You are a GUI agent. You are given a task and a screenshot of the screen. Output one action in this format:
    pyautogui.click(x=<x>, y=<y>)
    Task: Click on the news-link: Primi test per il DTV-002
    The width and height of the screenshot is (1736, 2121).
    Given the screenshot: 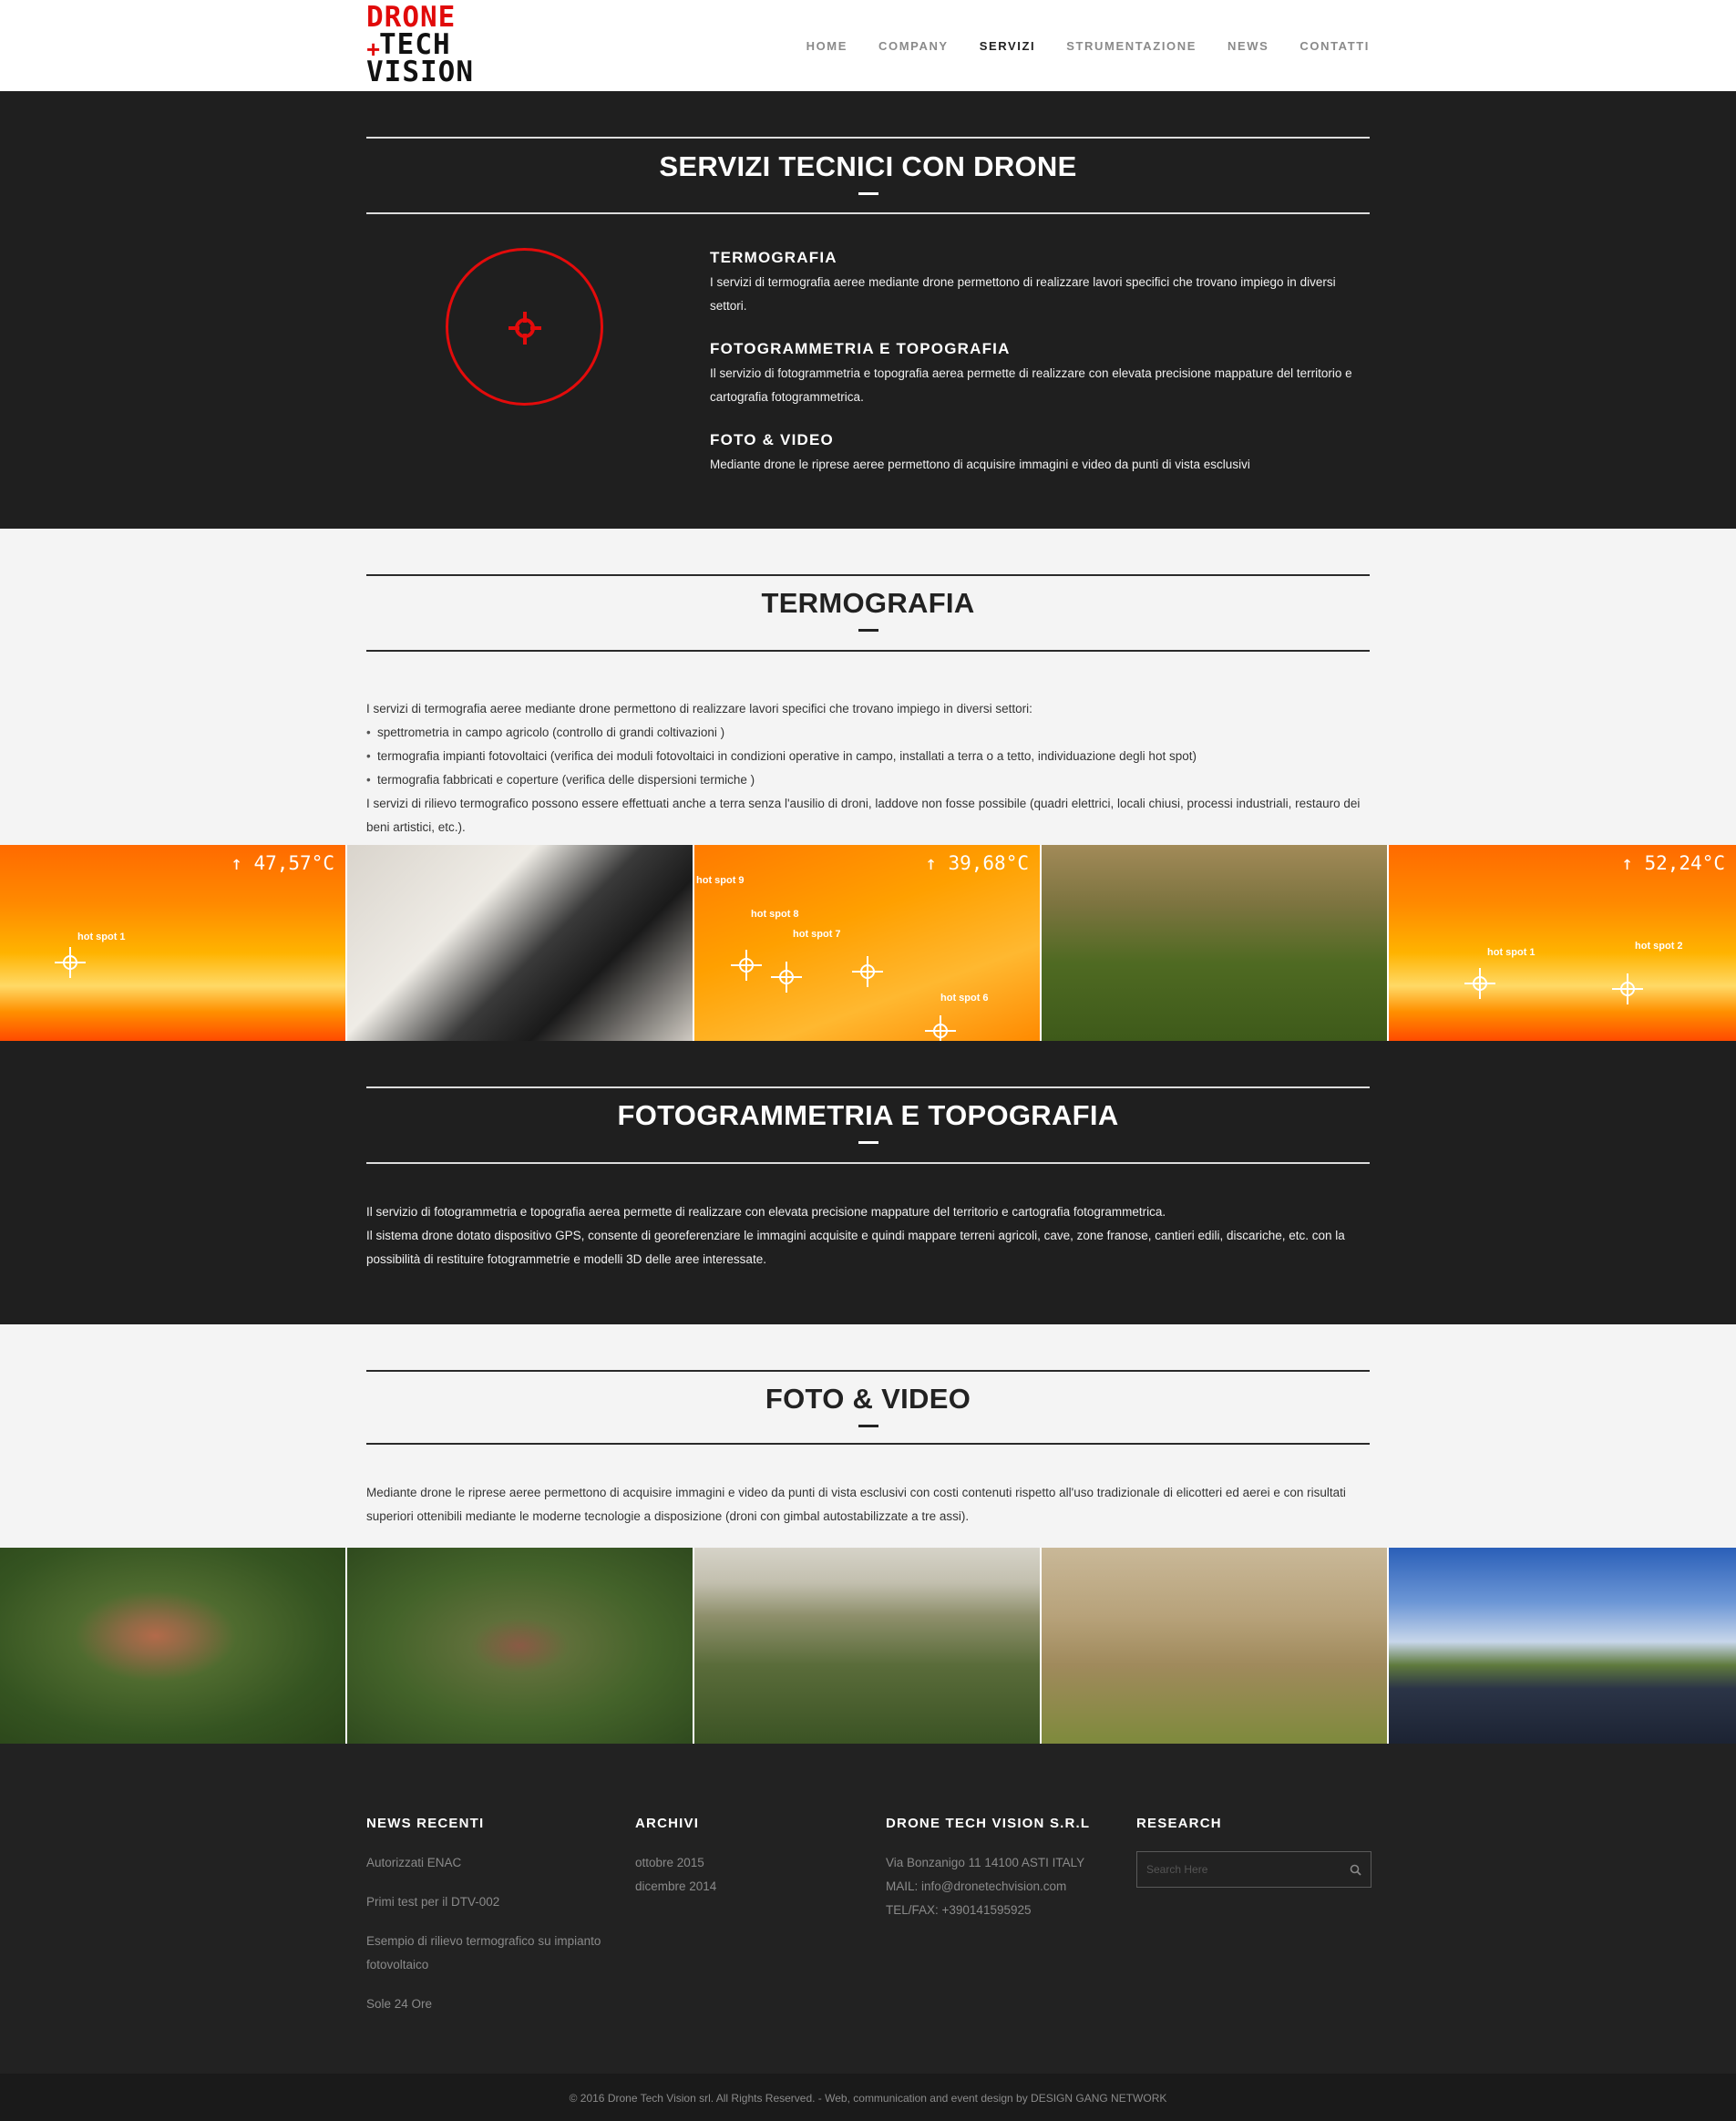 What is the action you would take?
    pyautogui.click(x=484, y=1902)
    